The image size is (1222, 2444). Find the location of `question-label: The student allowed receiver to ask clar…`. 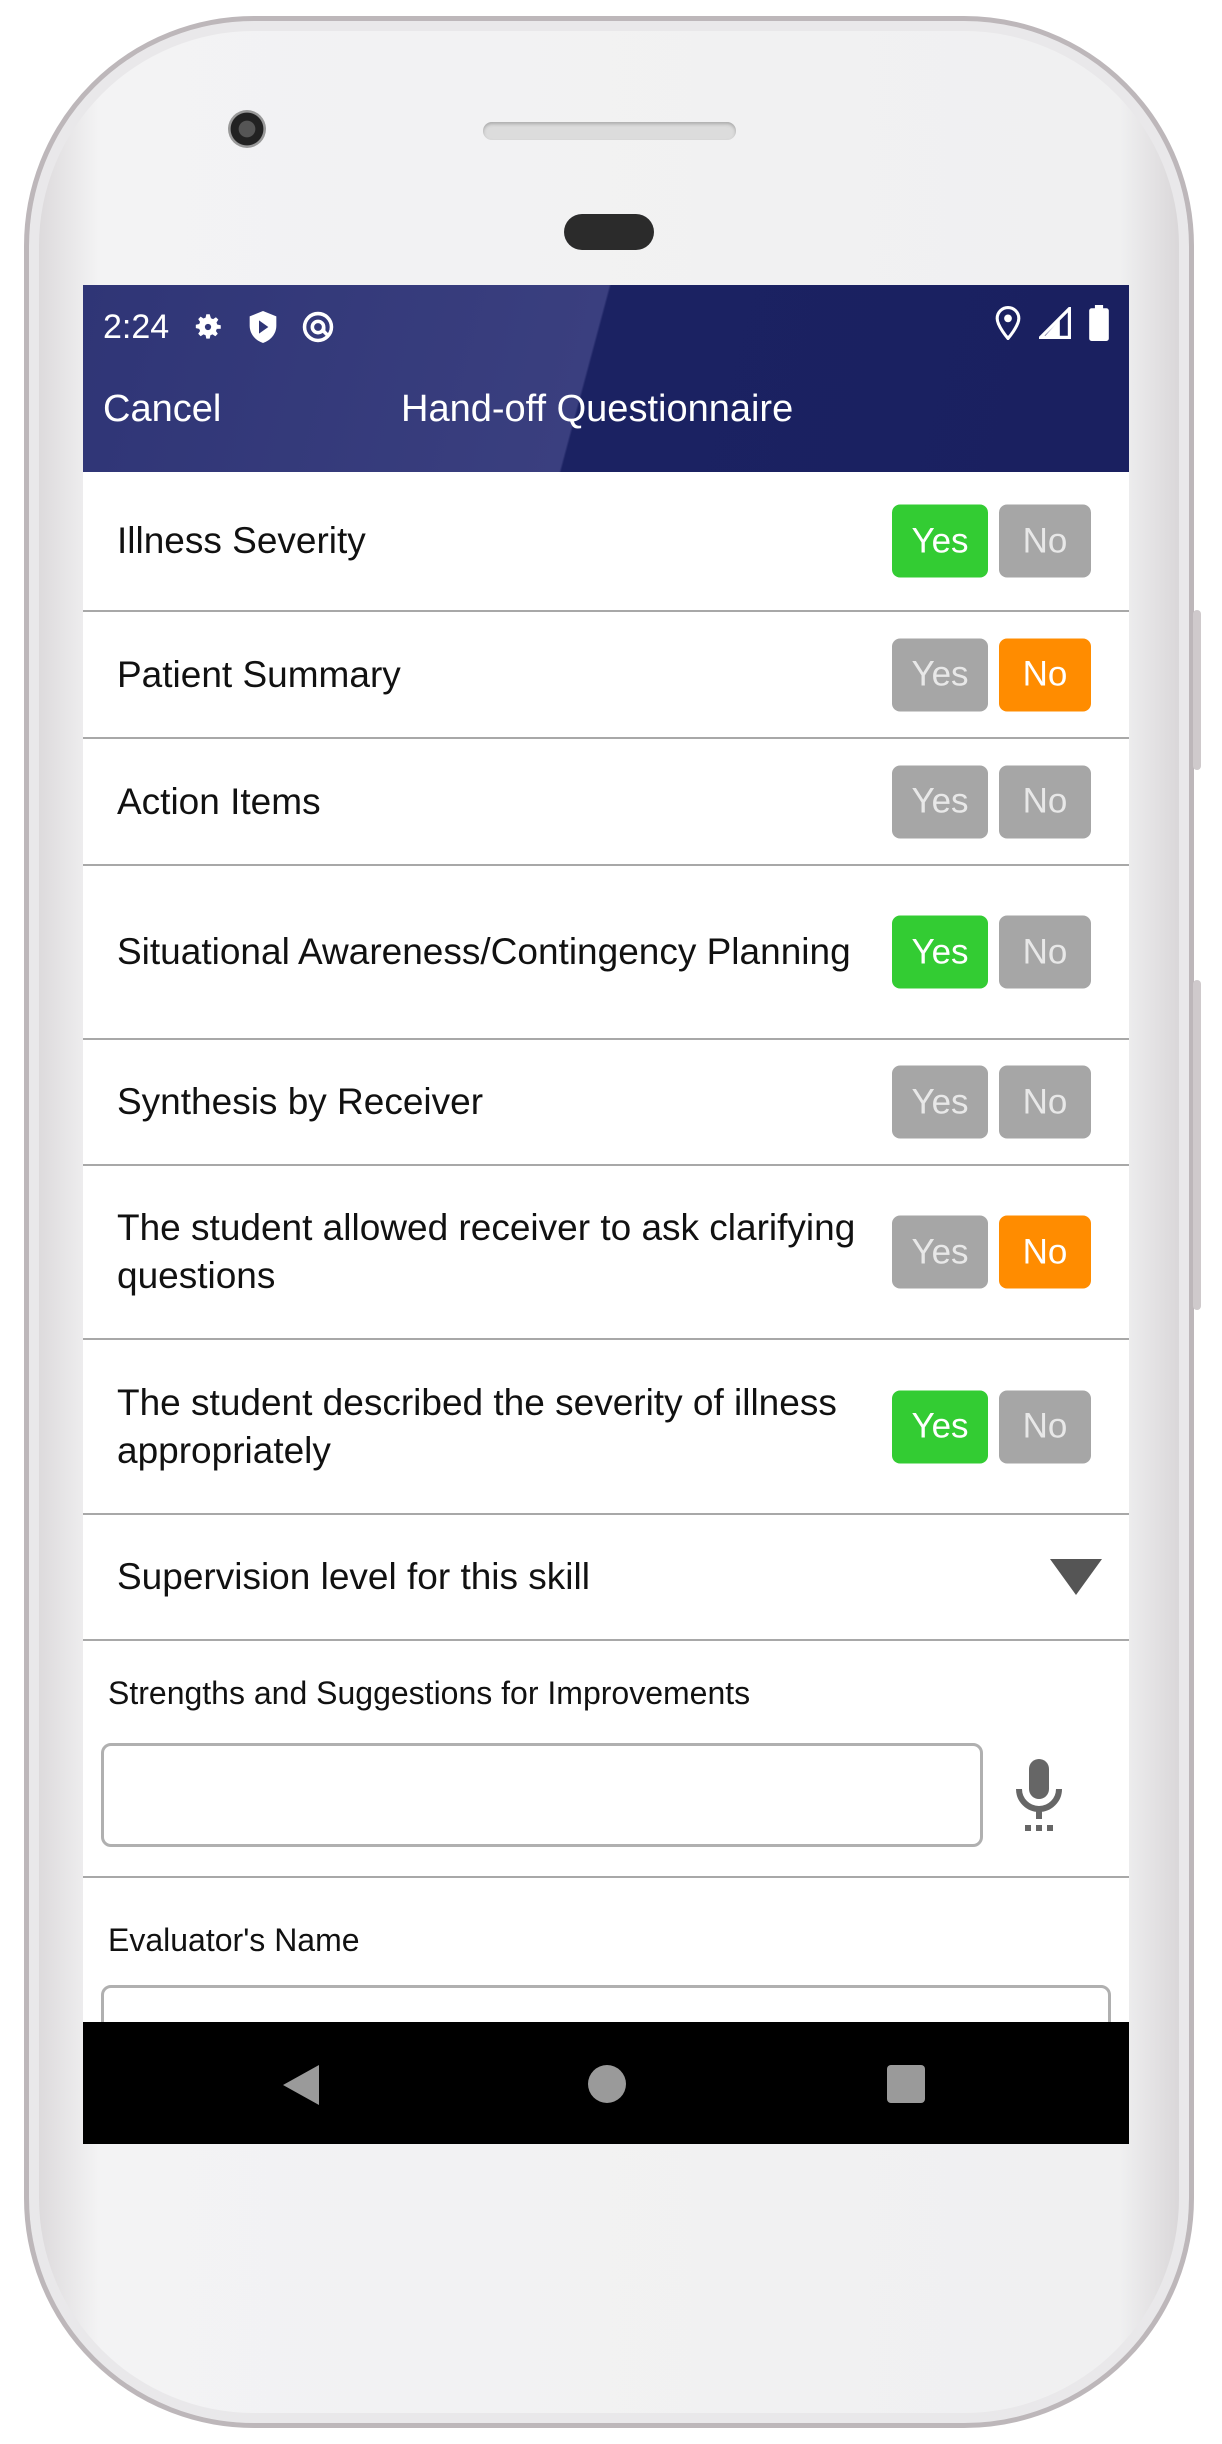

question-label: The student allowed receiver to ask clar… is located at coordinates (486, 1251).